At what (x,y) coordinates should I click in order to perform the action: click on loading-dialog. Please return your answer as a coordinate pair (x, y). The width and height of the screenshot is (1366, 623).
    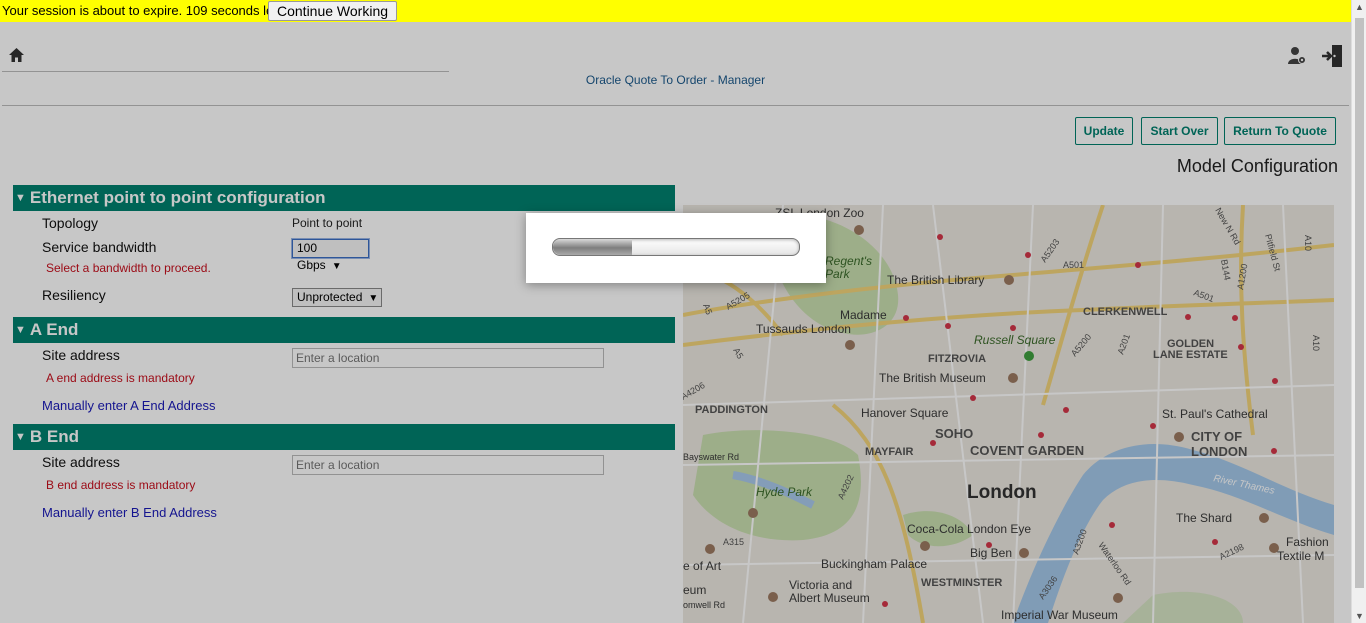
    Looking at the image, I should click on (676, 248).